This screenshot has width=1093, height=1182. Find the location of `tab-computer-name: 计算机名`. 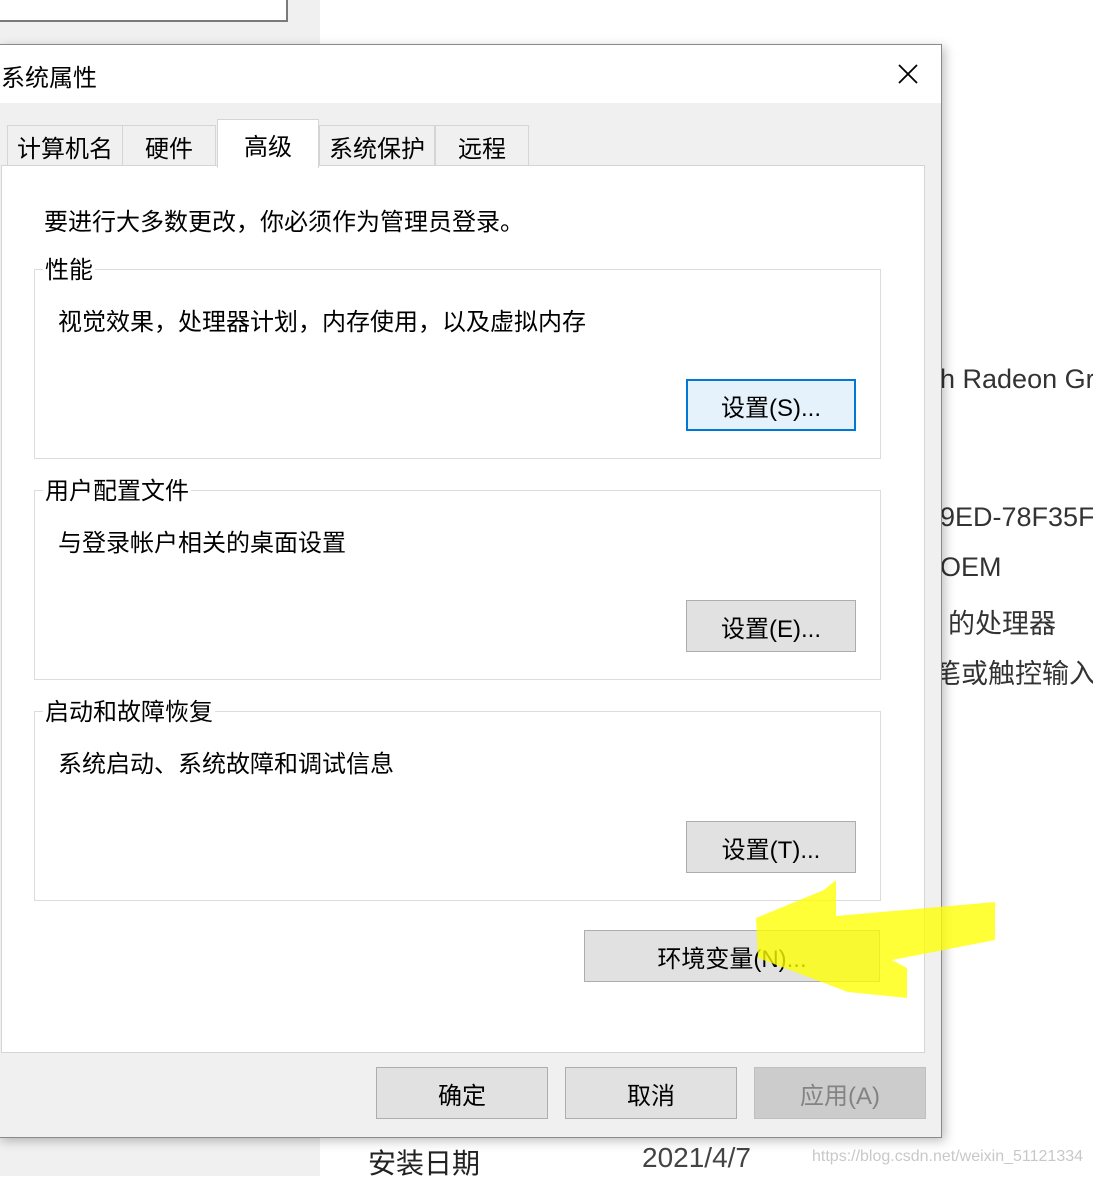

tab-computer-name: 计算机名 is located at coordinates (65, 145).